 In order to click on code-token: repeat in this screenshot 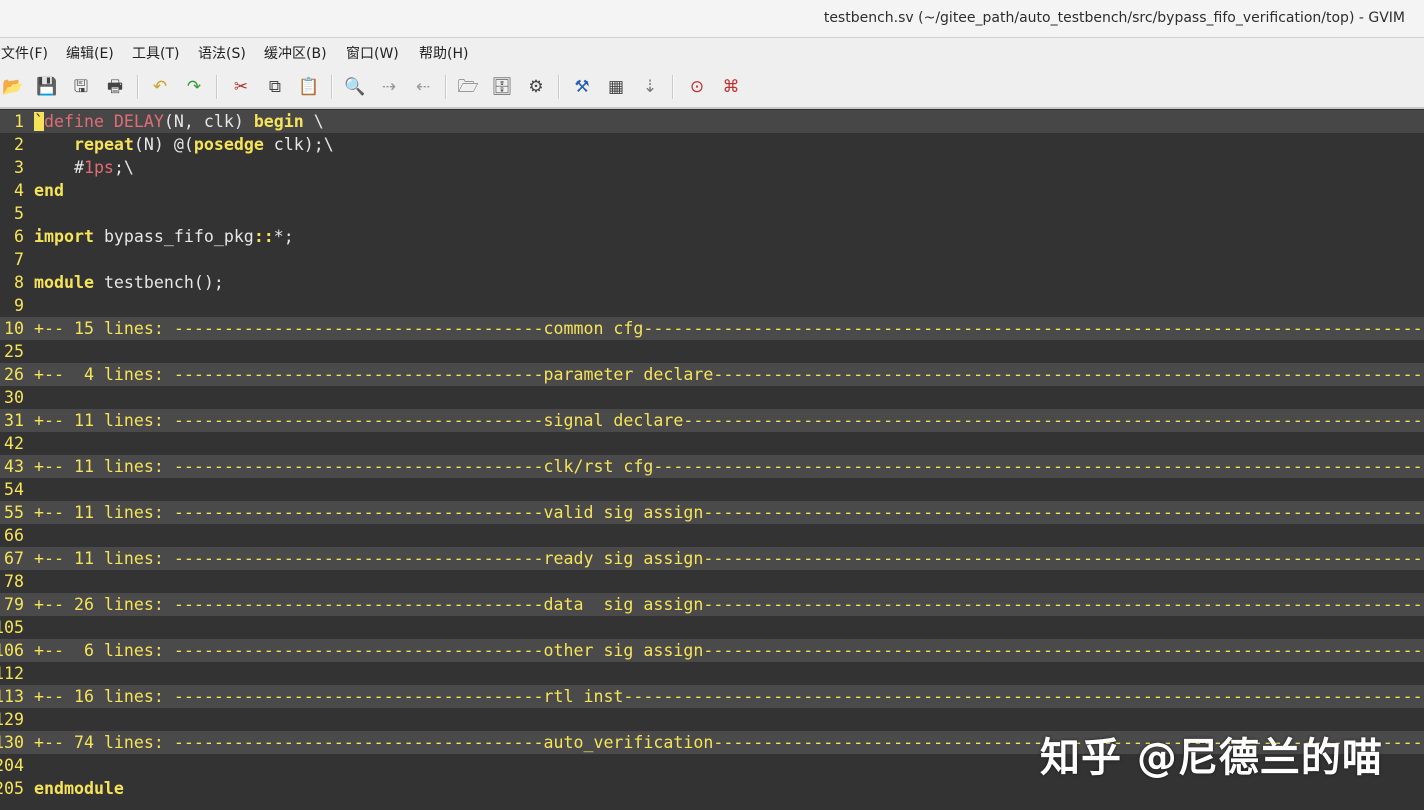, I will do `click(103, 144)`.